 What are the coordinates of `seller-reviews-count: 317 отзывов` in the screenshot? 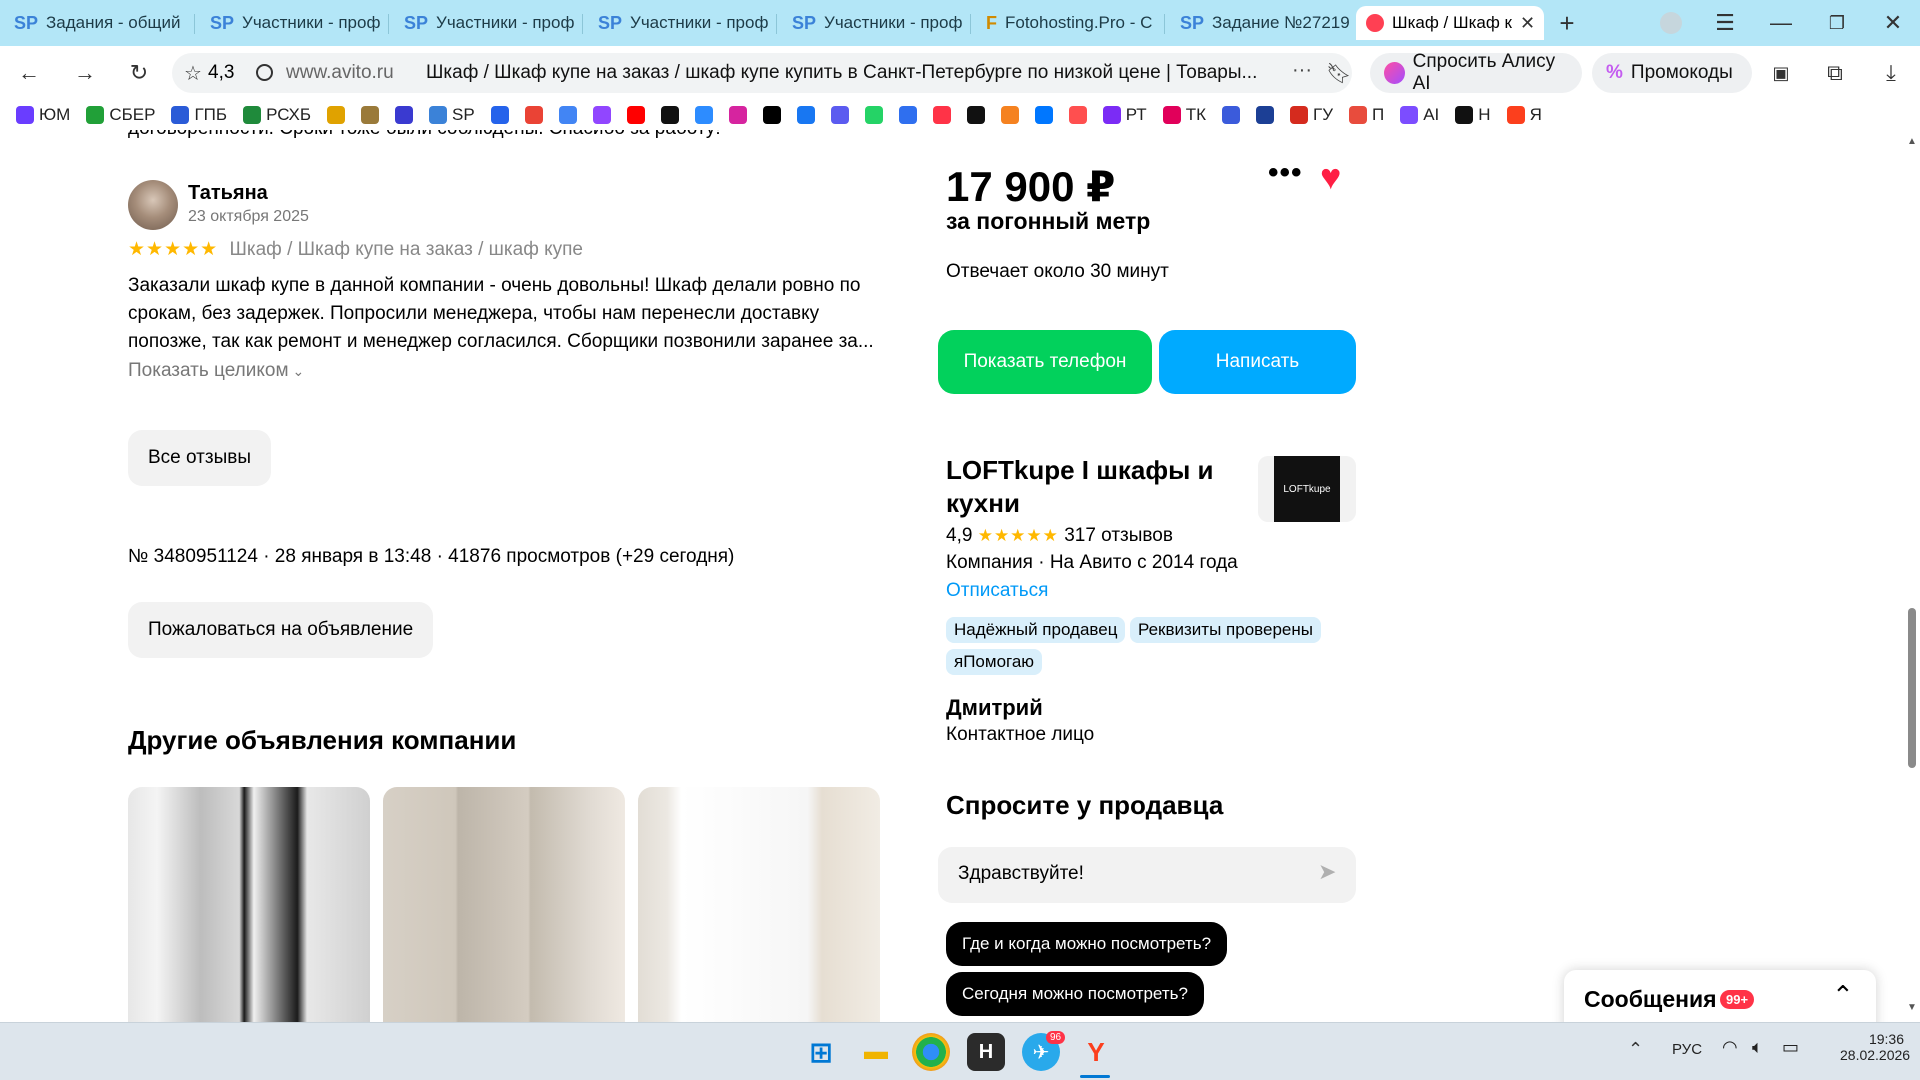 It's located at (1118, 535).